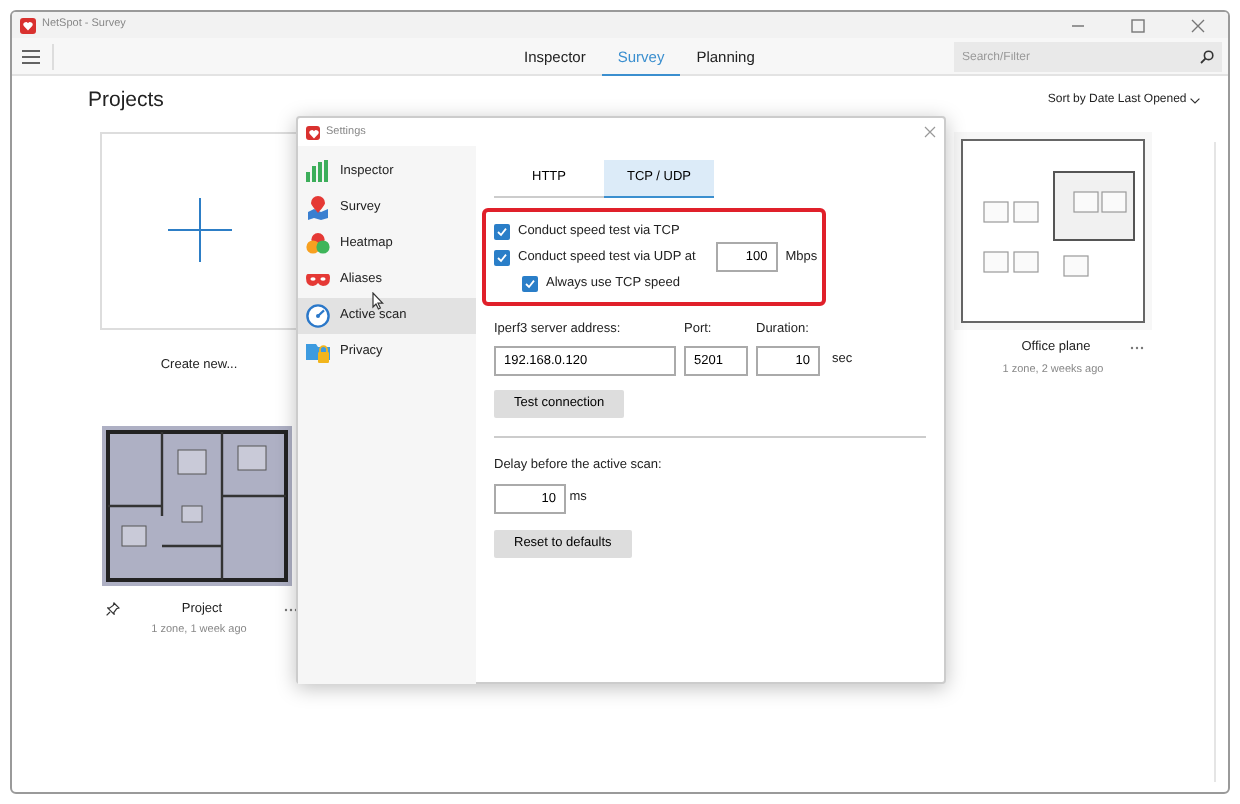 The width and height of the screenshot is (1240, 804). What do you see at coordinates (318, 316) in the screenshot?
I see `gauge-icon` at bounding box center [318, 316].